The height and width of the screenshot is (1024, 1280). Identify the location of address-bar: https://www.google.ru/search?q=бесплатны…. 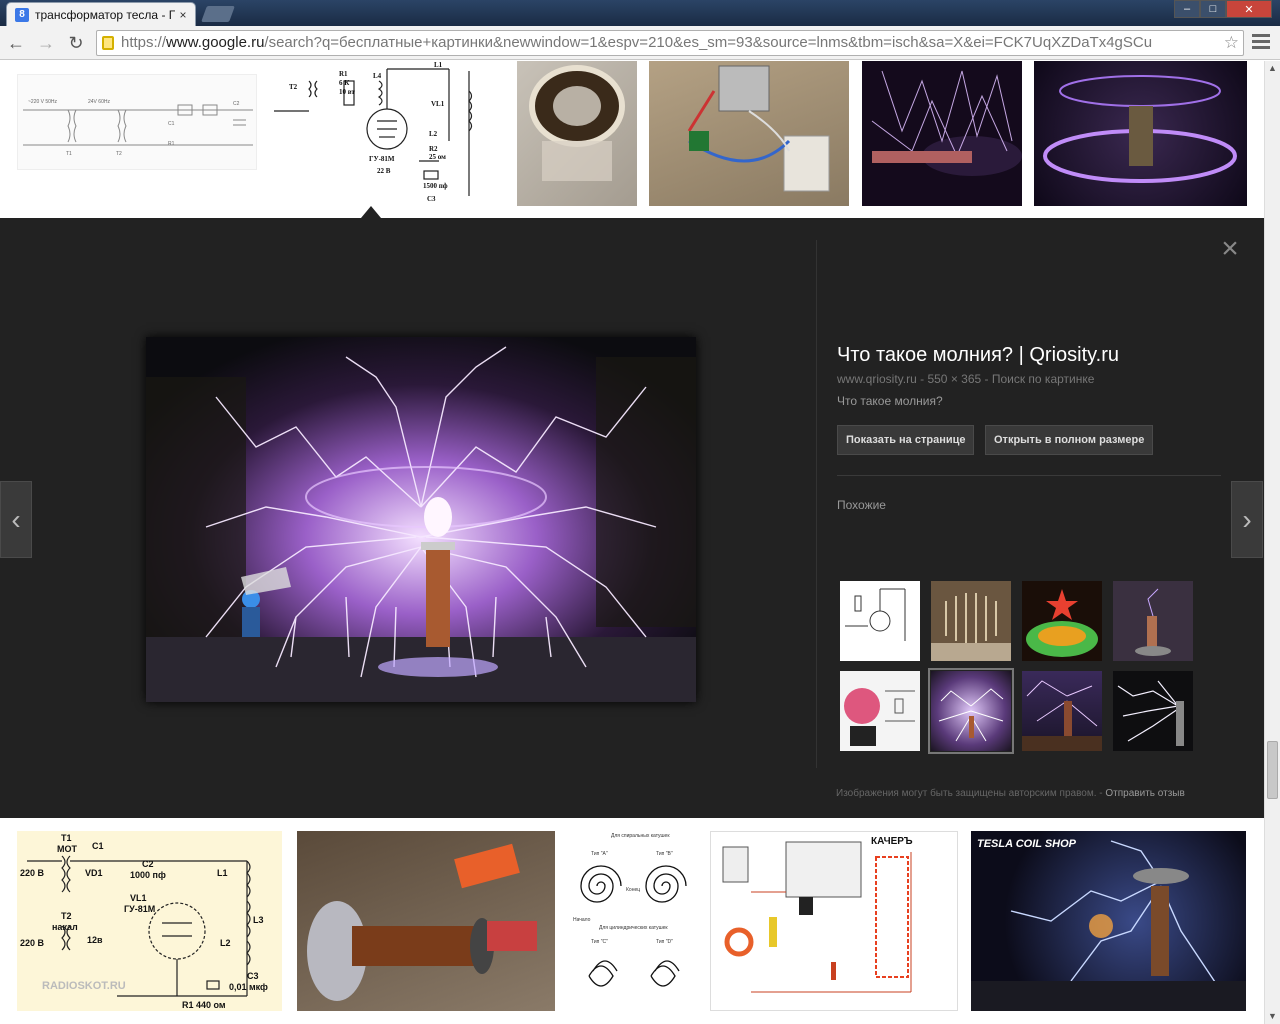
(670, 43).